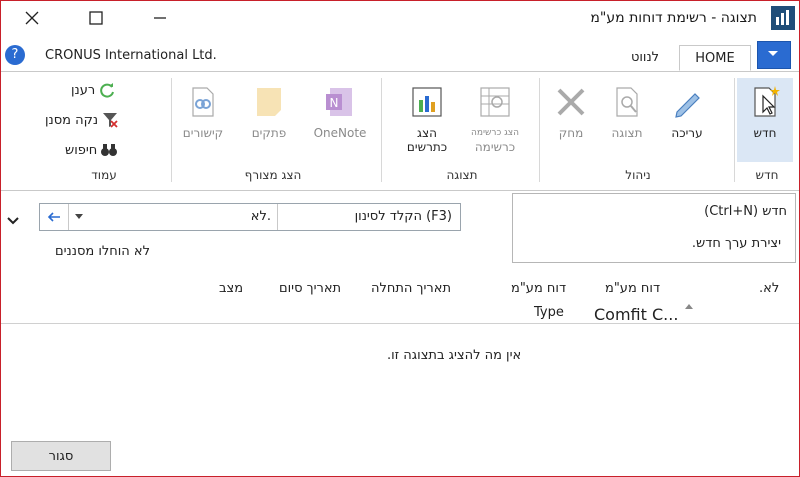  I want to click on onenote-icon: N, so click(339, 102).